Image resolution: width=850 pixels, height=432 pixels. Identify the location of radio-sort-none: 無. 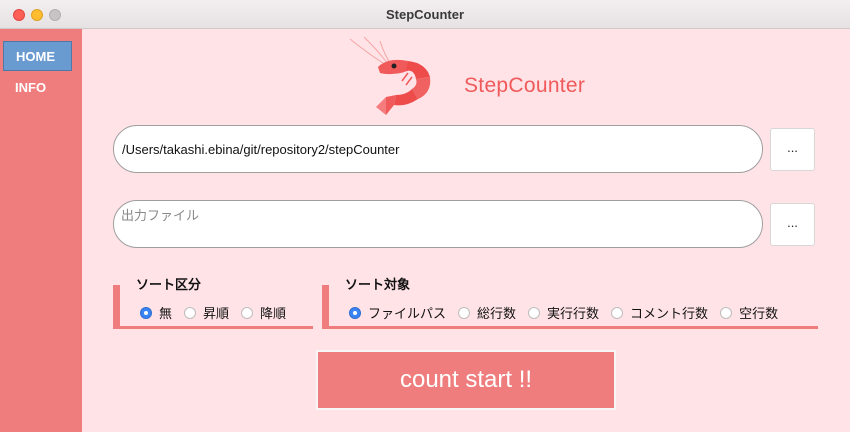
(156, 312).